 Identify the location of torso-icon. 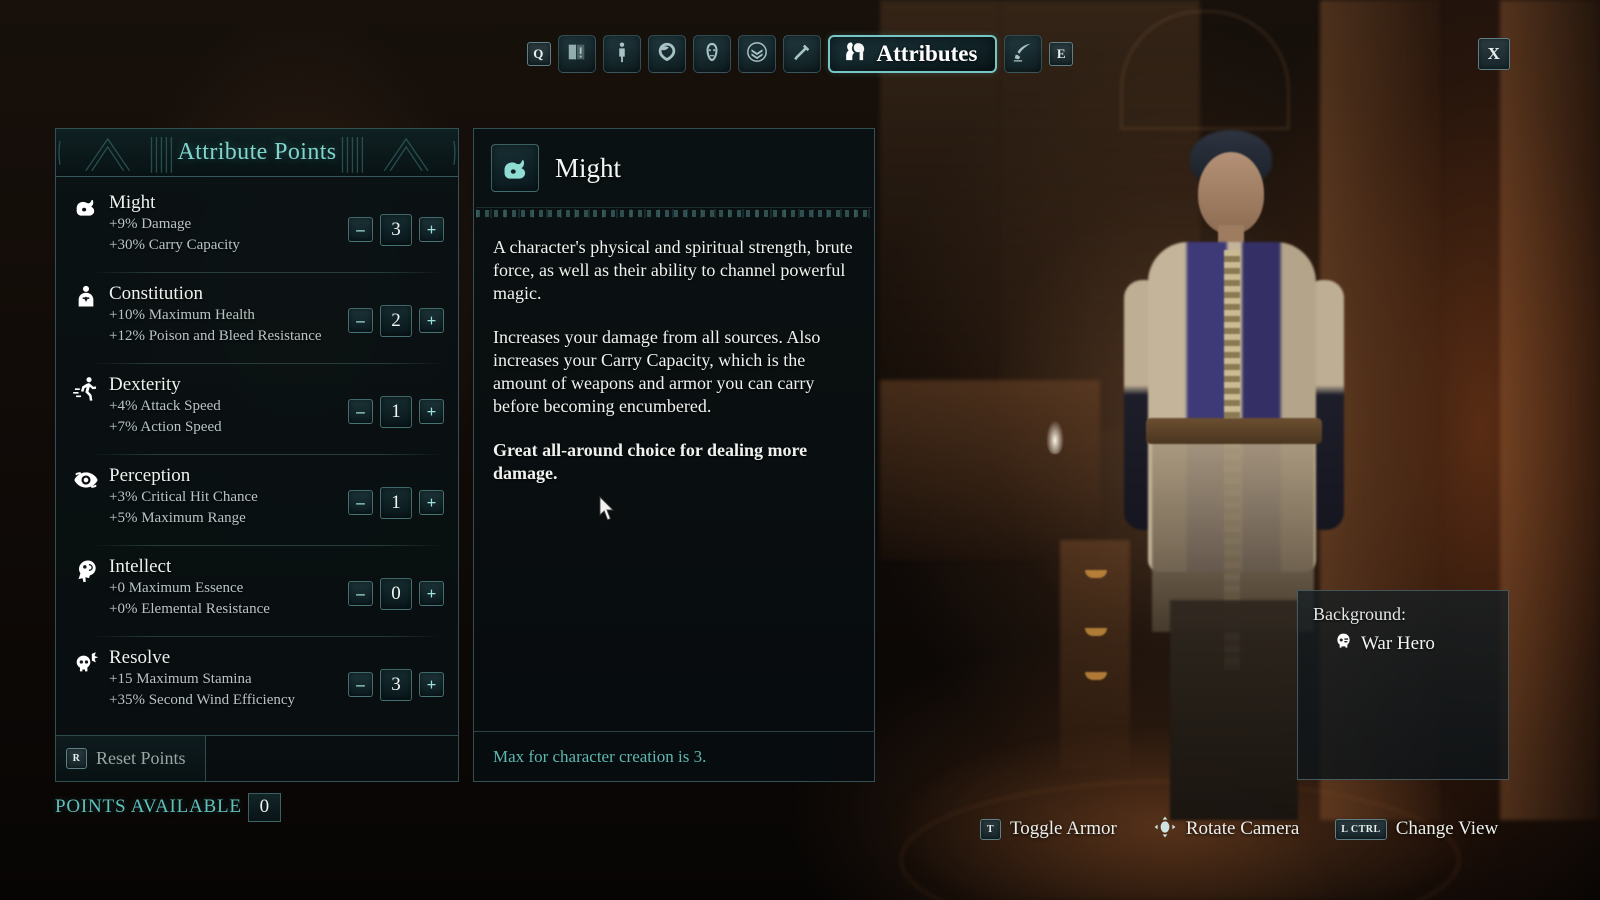
(87, 299).